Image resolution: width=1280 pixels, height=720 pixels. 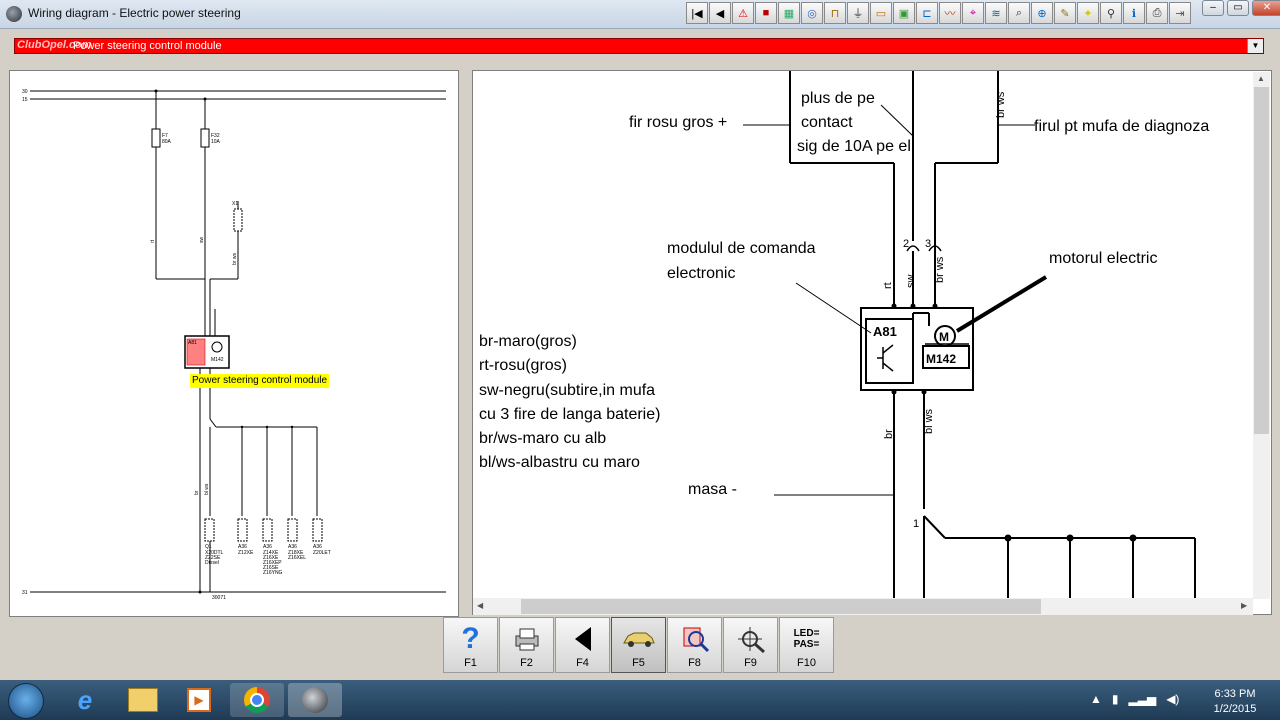 What do you see at coordinates (885, 331) in the screenshot?
I see `module-a81-detail: A81` at bounding box center [885, 331].